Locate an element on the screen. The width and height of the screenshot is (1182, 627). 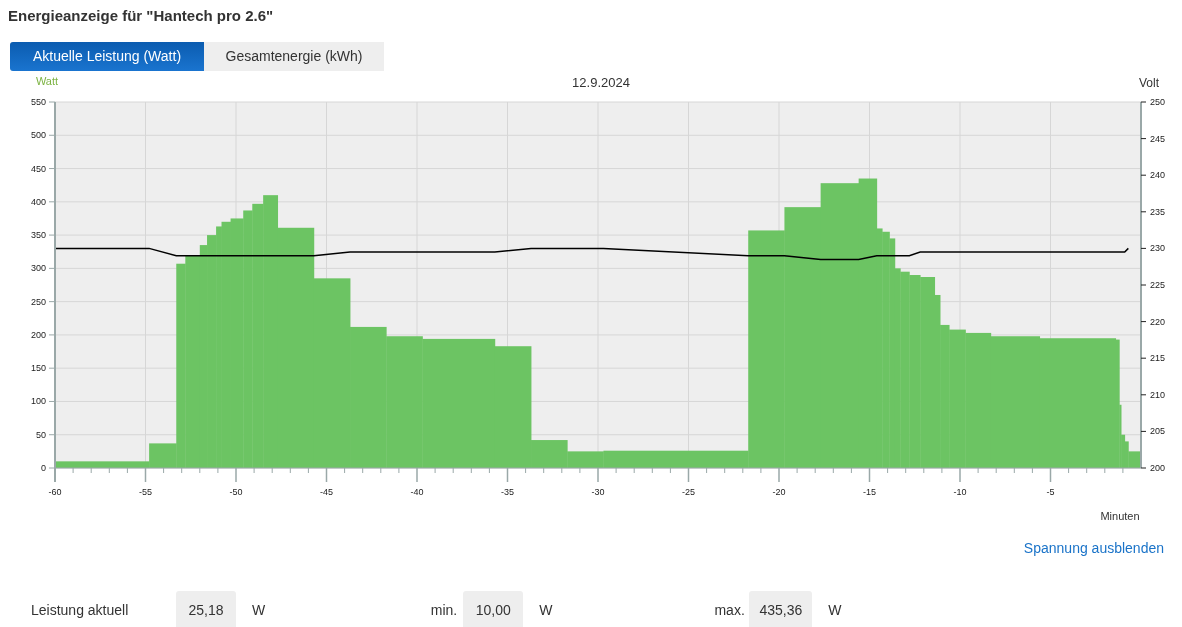
y2-axis-label: 240 is located at coordinates (1158, 174).